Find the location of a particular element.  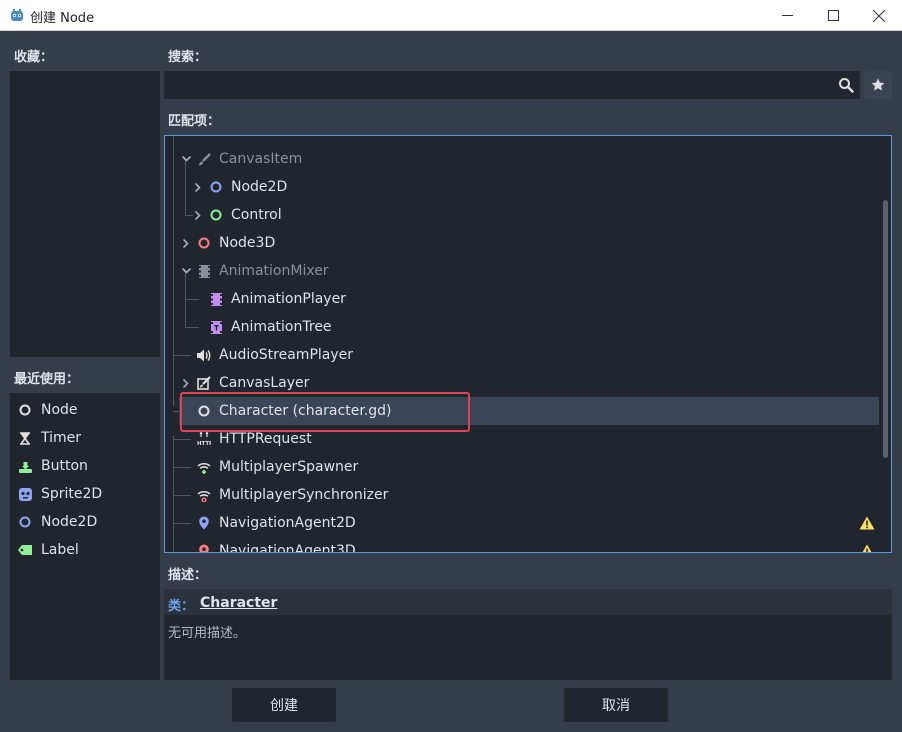

cancel-button: 取消 is located at coordinates (616, 705).